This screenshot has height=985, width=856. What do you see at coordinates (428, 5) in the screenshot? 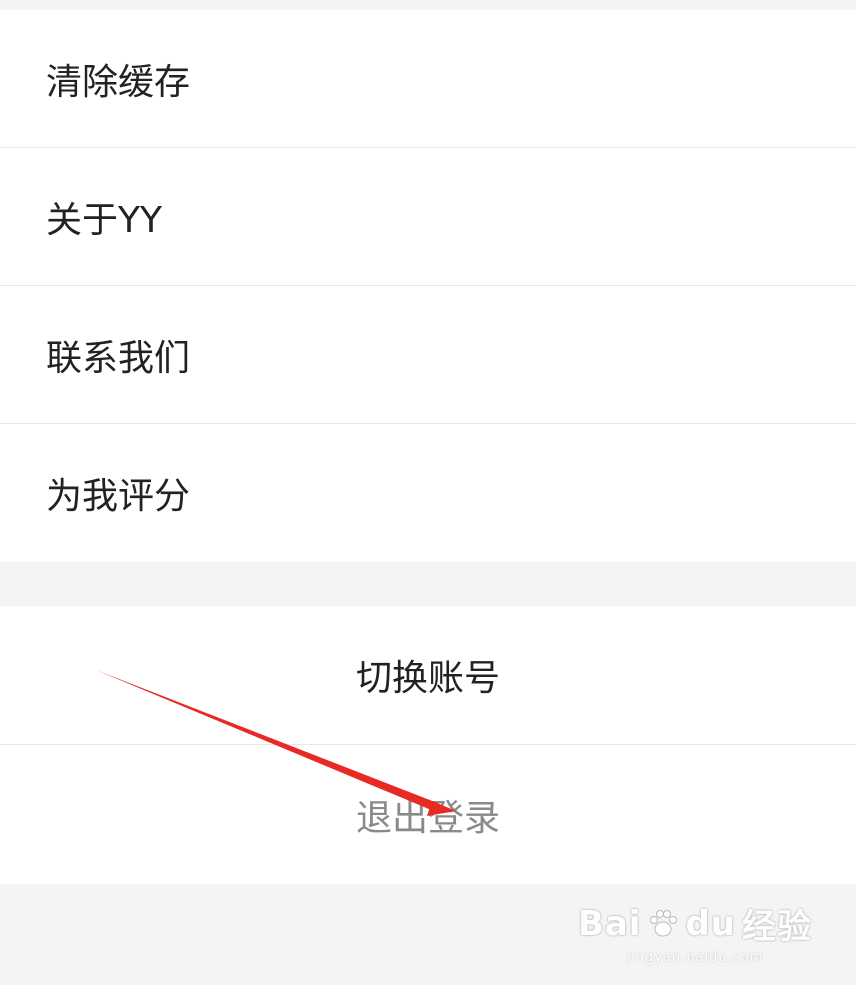
I see `top-gap` at bounding box center [428, 5].